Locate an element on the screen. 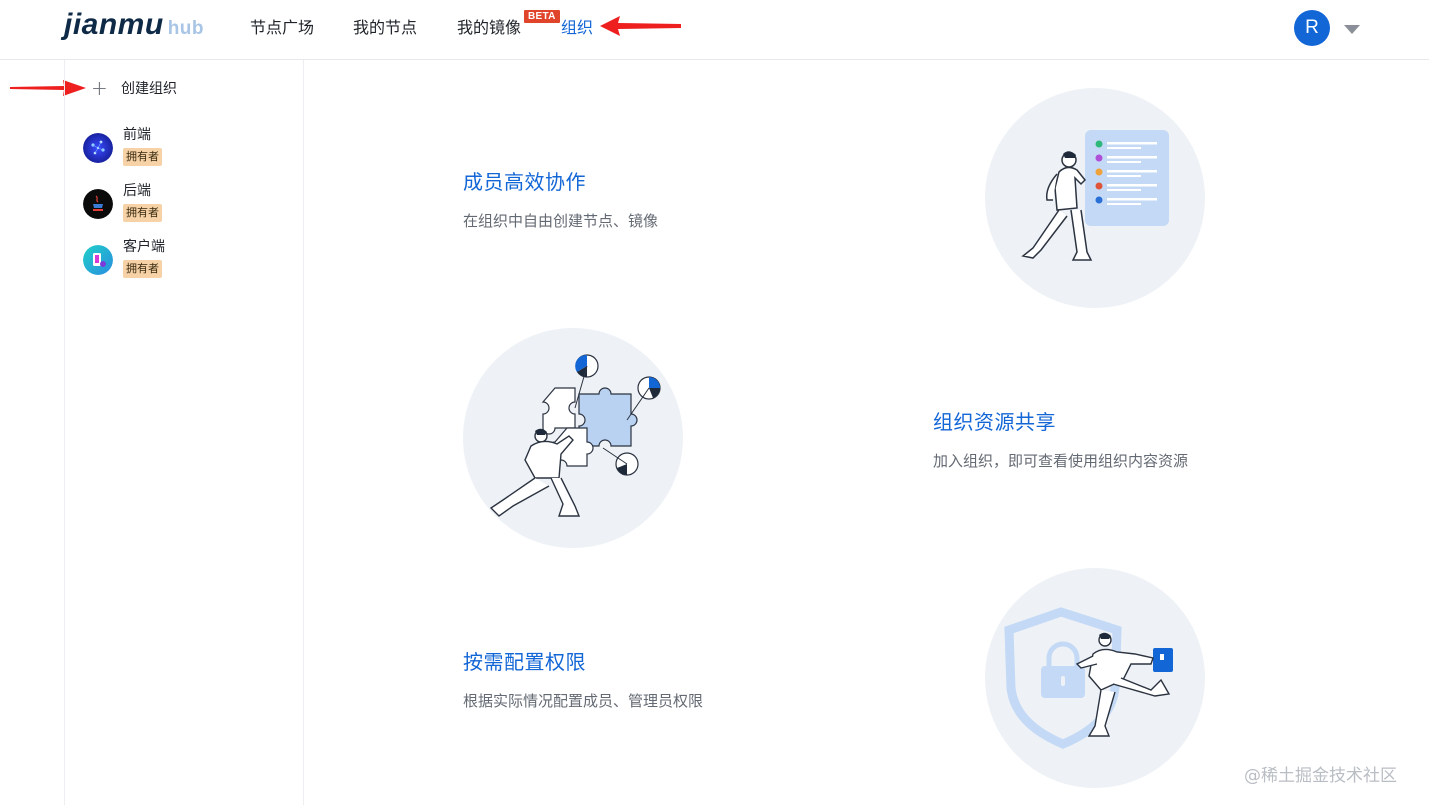  org-name: 后端 is located at coordinates (137, 191).